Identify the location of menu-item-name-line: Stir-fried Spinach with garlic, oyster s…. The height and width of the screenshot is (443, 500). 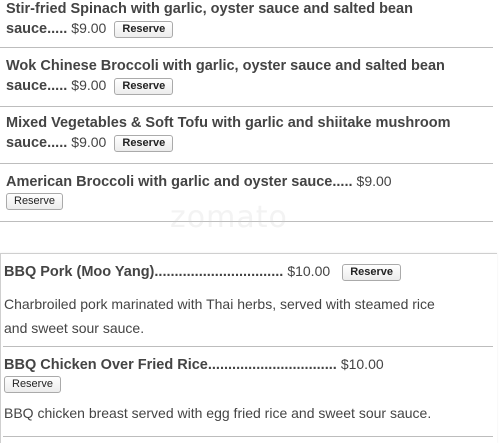
(209, 9).